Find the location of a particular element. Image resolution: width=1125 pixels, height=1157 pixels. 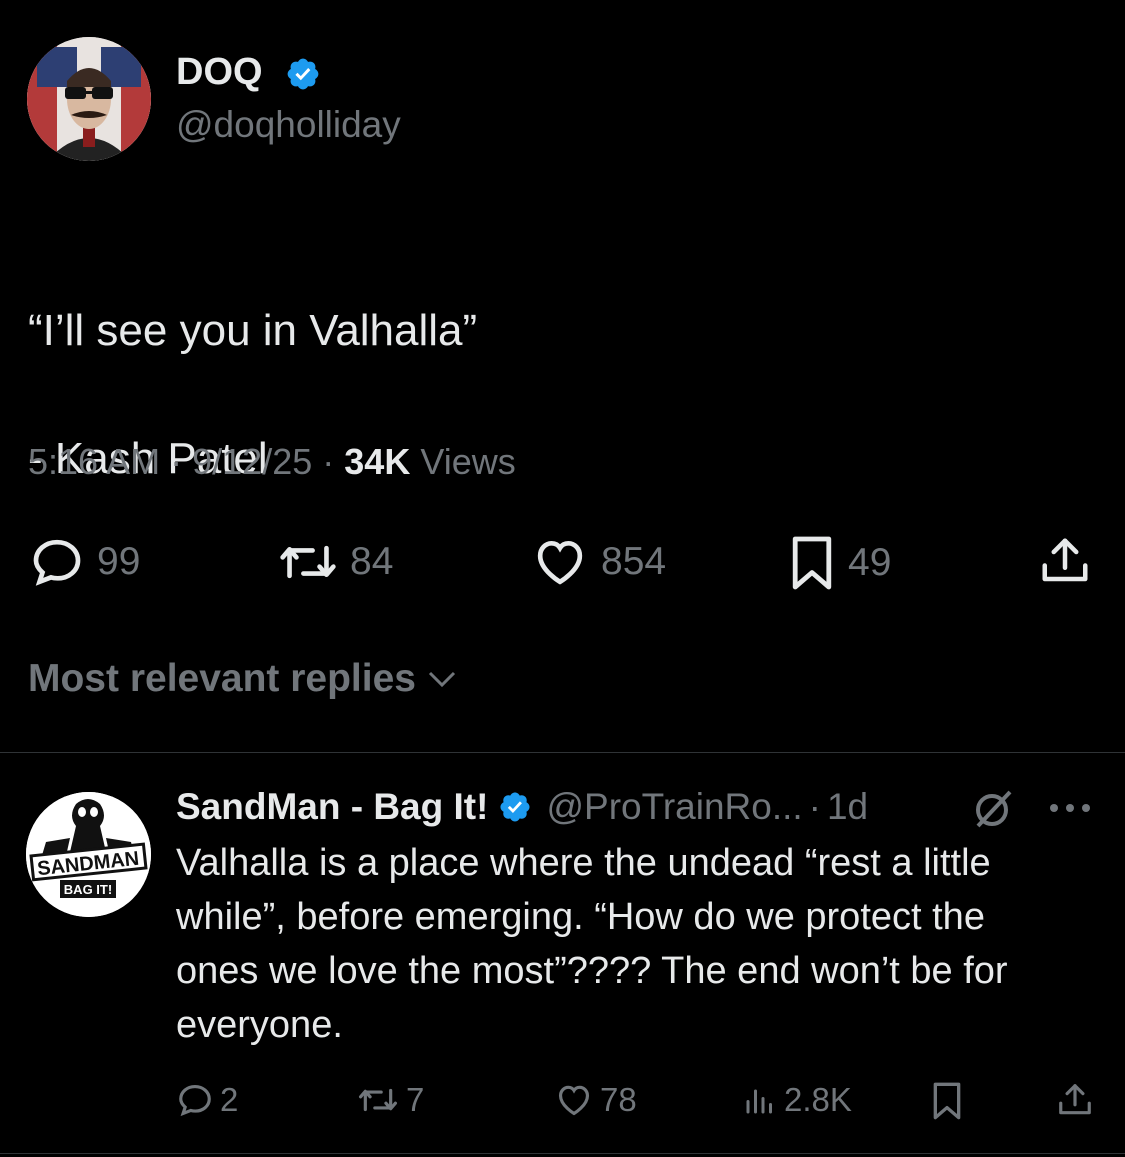

reply-time: 1d is located at coordinates (847, 807).